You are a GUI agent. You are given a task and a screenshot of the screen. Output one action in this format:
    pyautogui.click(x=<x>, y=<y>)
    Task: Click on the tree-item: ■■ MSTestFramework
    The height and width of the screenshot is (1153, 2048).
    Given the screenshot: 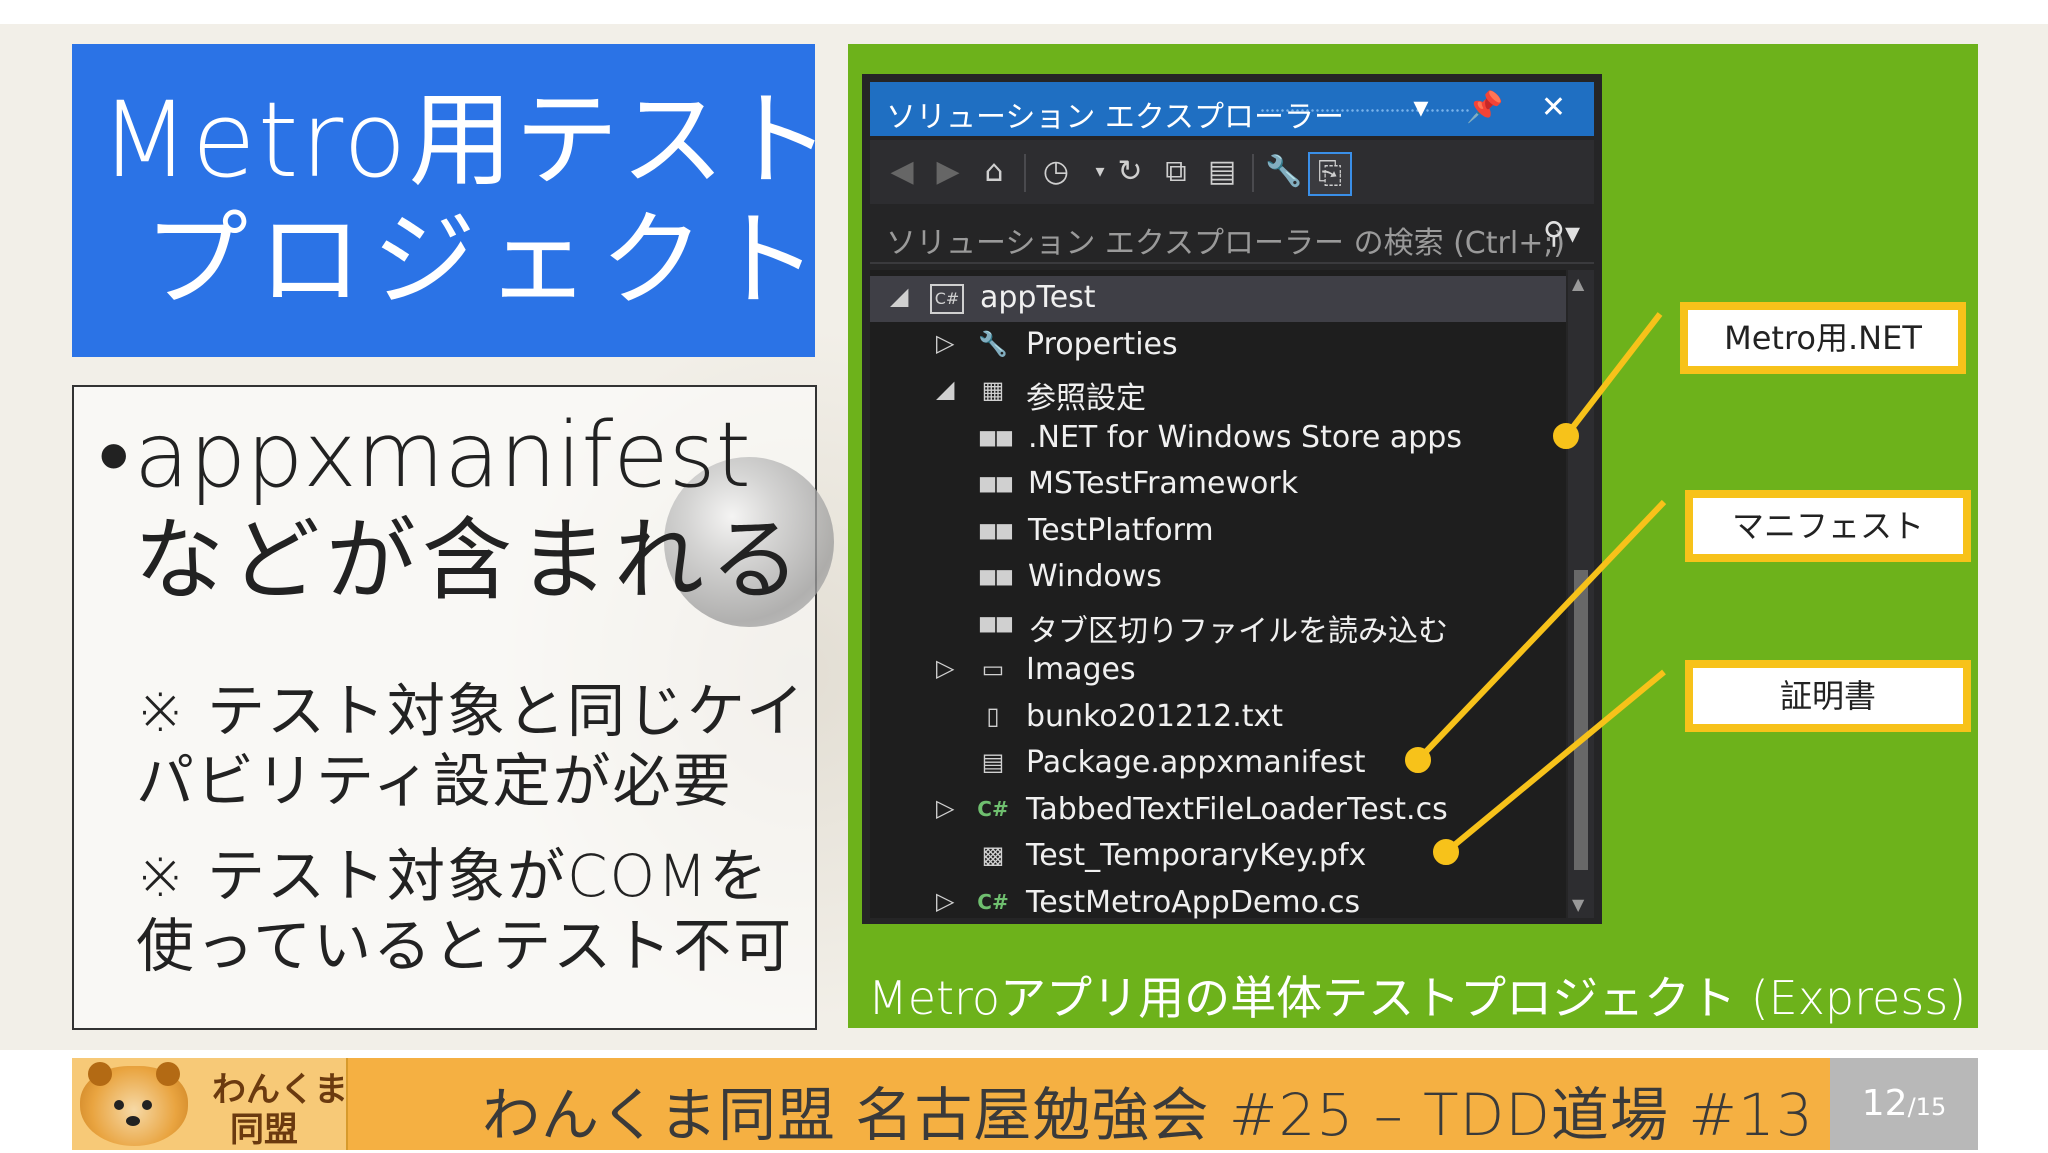 What is the action you would take?
    pyautogui.click(x=1218, y=485)
    